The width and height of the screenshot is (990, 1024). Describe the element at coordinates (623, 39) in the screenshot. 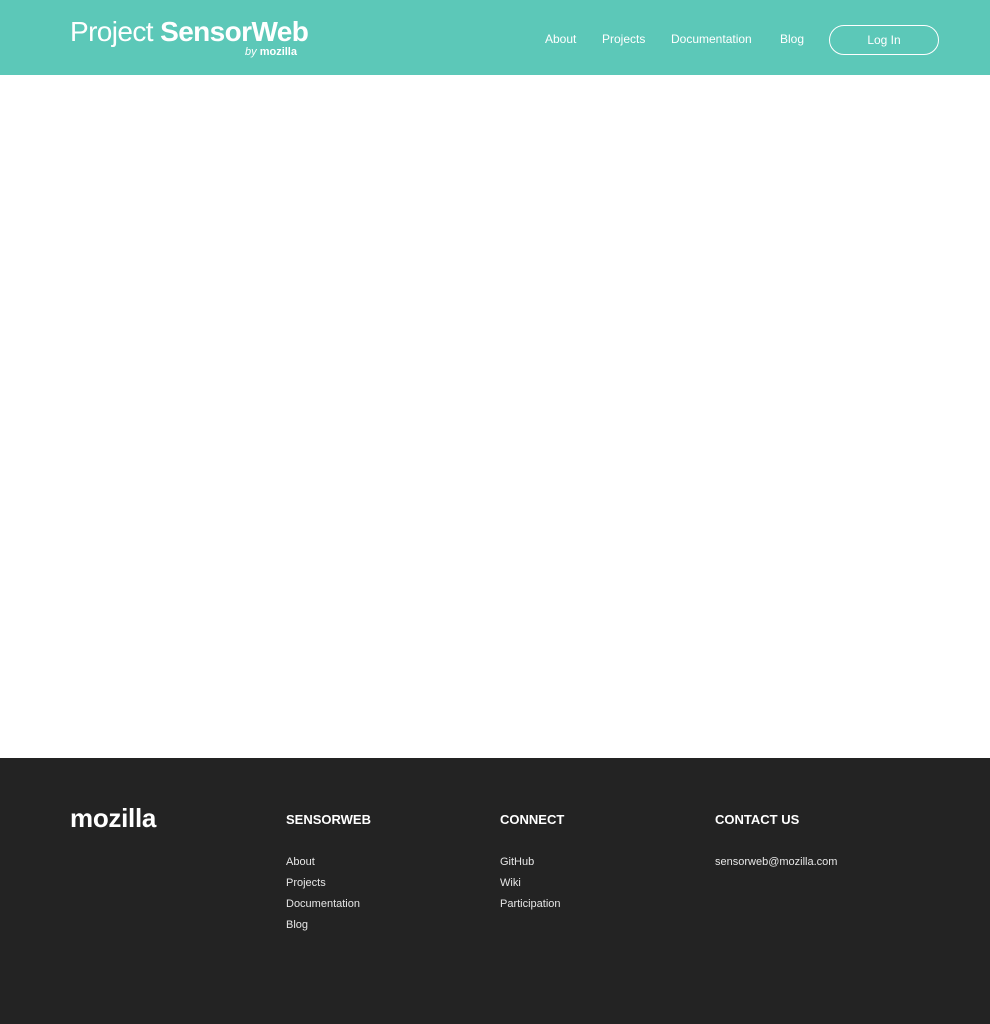

I see `nav-projects-link: Projects` at that location.